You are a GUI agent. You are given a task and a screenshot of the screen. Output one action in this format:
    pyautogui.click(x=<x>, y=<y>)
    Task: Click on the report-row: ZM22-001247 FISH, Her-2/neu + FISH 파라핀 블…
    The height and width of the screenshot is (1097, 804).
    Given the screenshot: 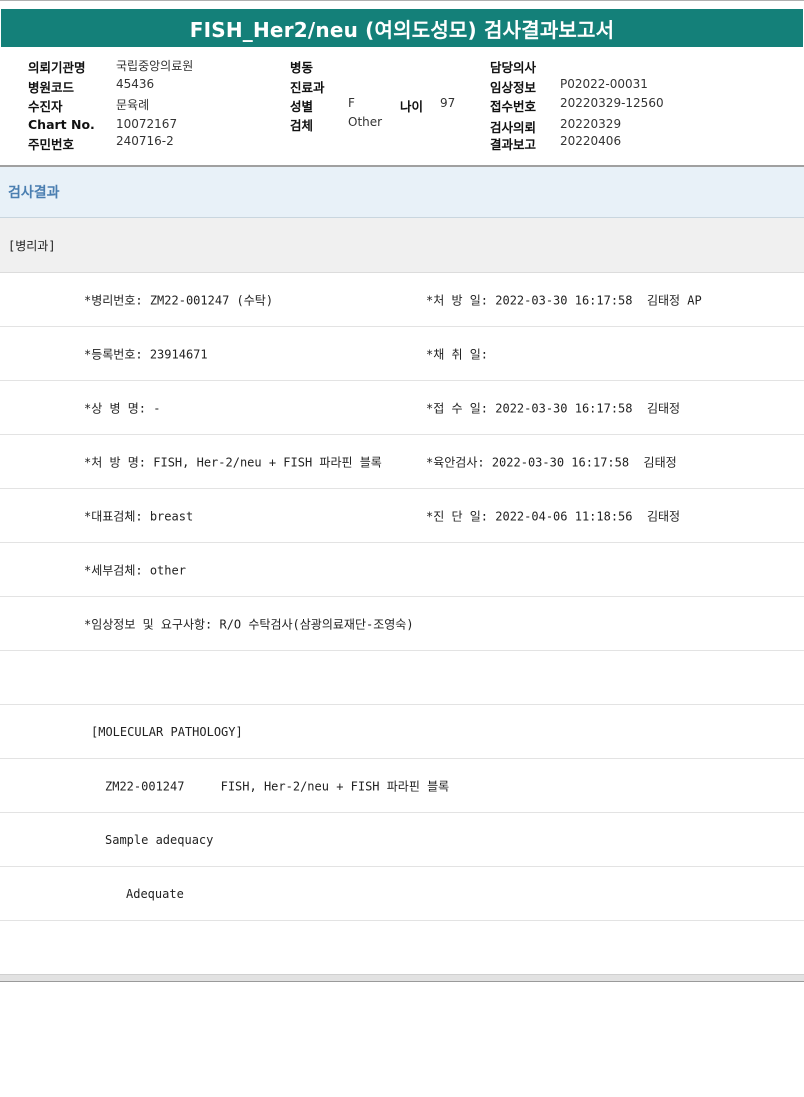 What is the action you would take?
    pyautogui.click(x=402, y=786)
    